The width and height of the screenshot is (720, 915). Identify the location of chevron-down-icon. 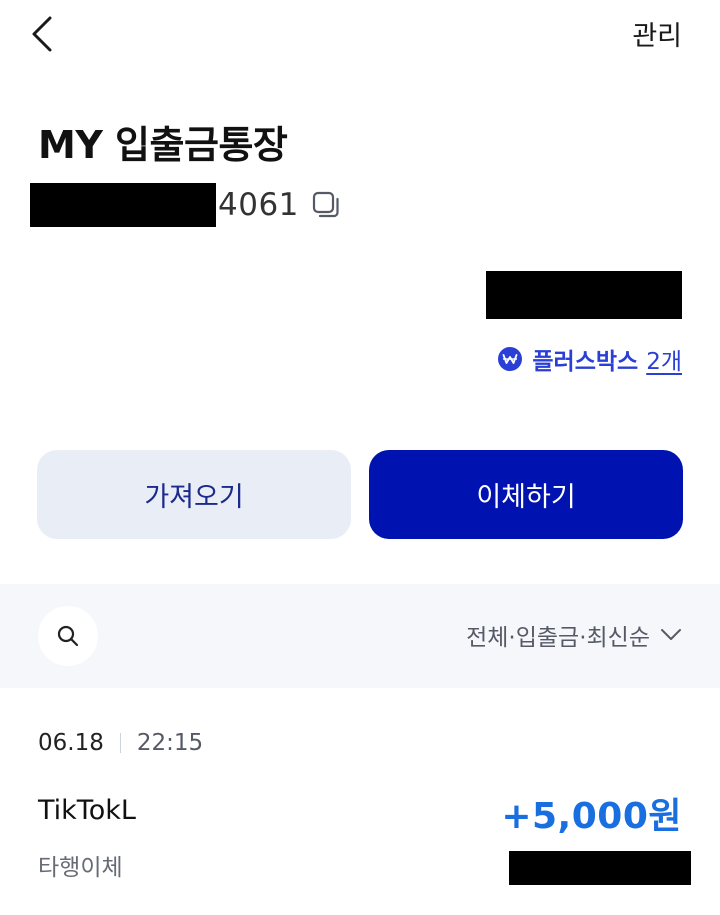
(671, 634).